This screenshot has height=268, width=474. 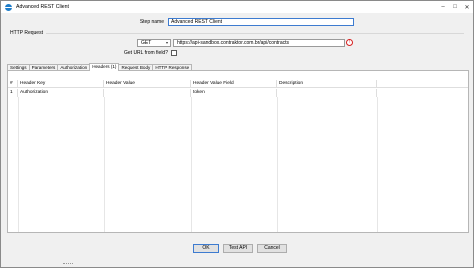 I want to click on http-request-group-label: HTTP Request, so click(x=26, y=33).